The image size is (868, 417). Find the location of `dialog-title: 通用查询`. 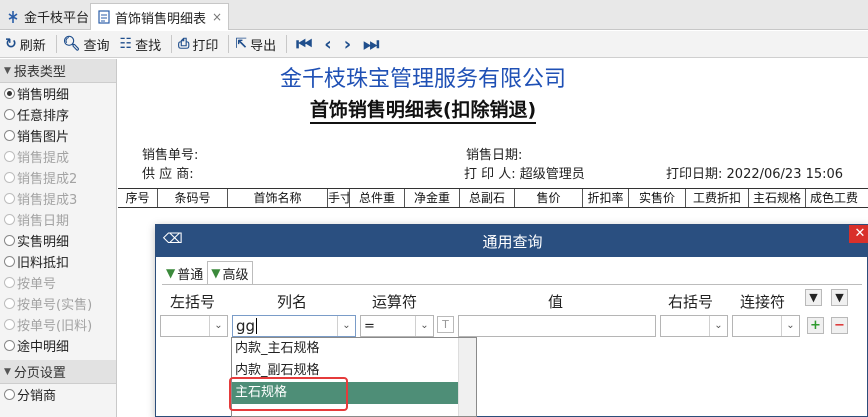

dialog-title: 通用查询 is located at coordinates (512, 242).